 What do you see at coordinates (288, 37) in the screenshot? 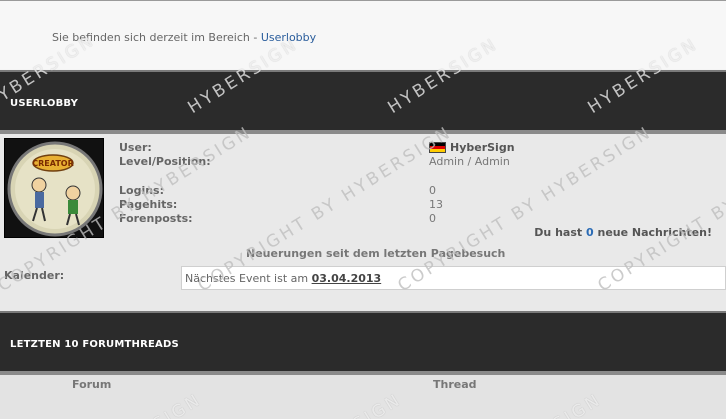
I see `breadcrumb-link-userlobby: Userlobby` at bounding box center [288, 37].